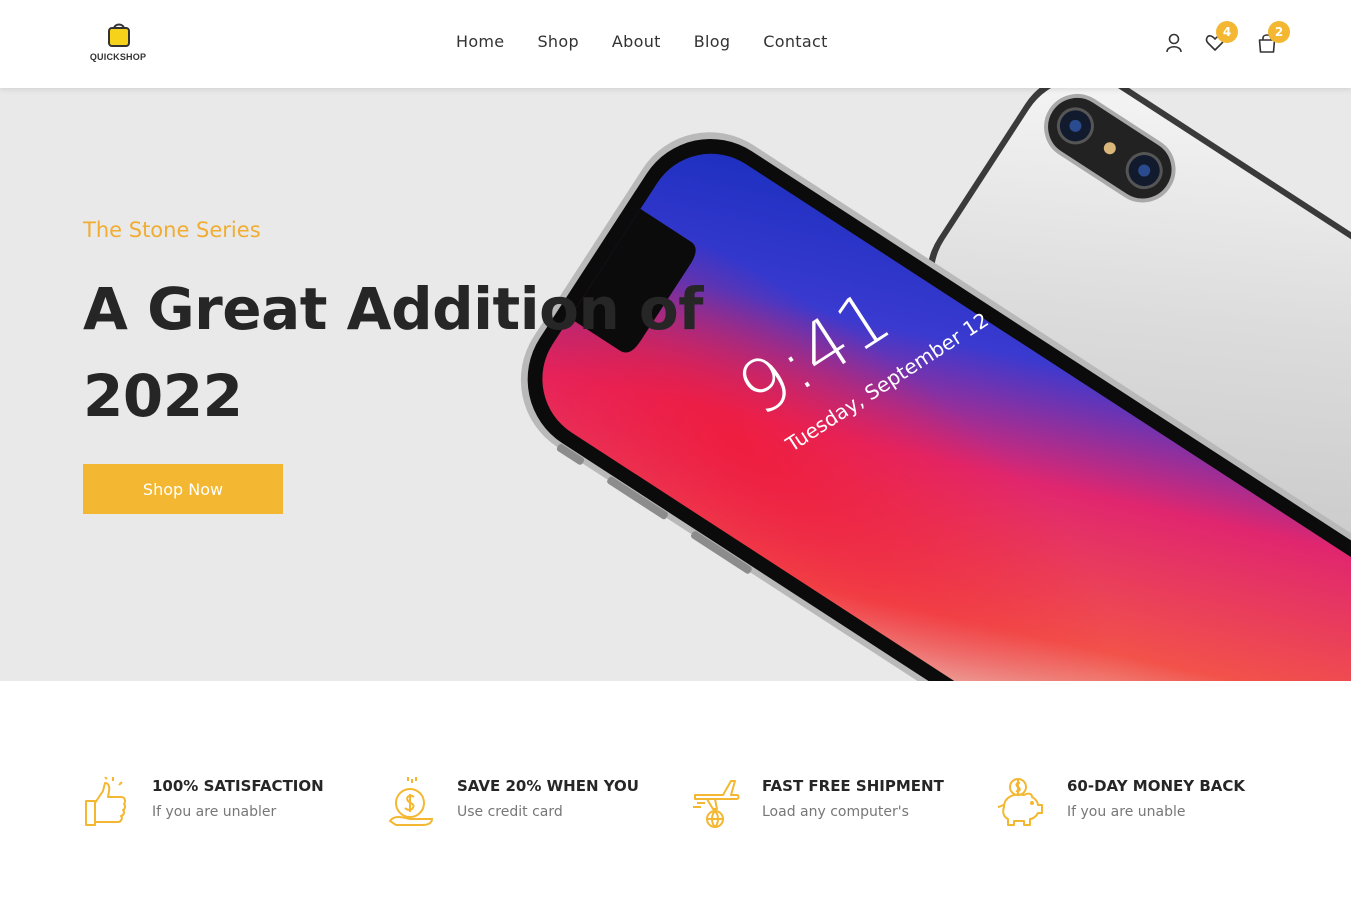  What do you see at coordinates (795, 41) in the screenshot?
I see `nav-contact: Contact` at bounding box center [795, 41].